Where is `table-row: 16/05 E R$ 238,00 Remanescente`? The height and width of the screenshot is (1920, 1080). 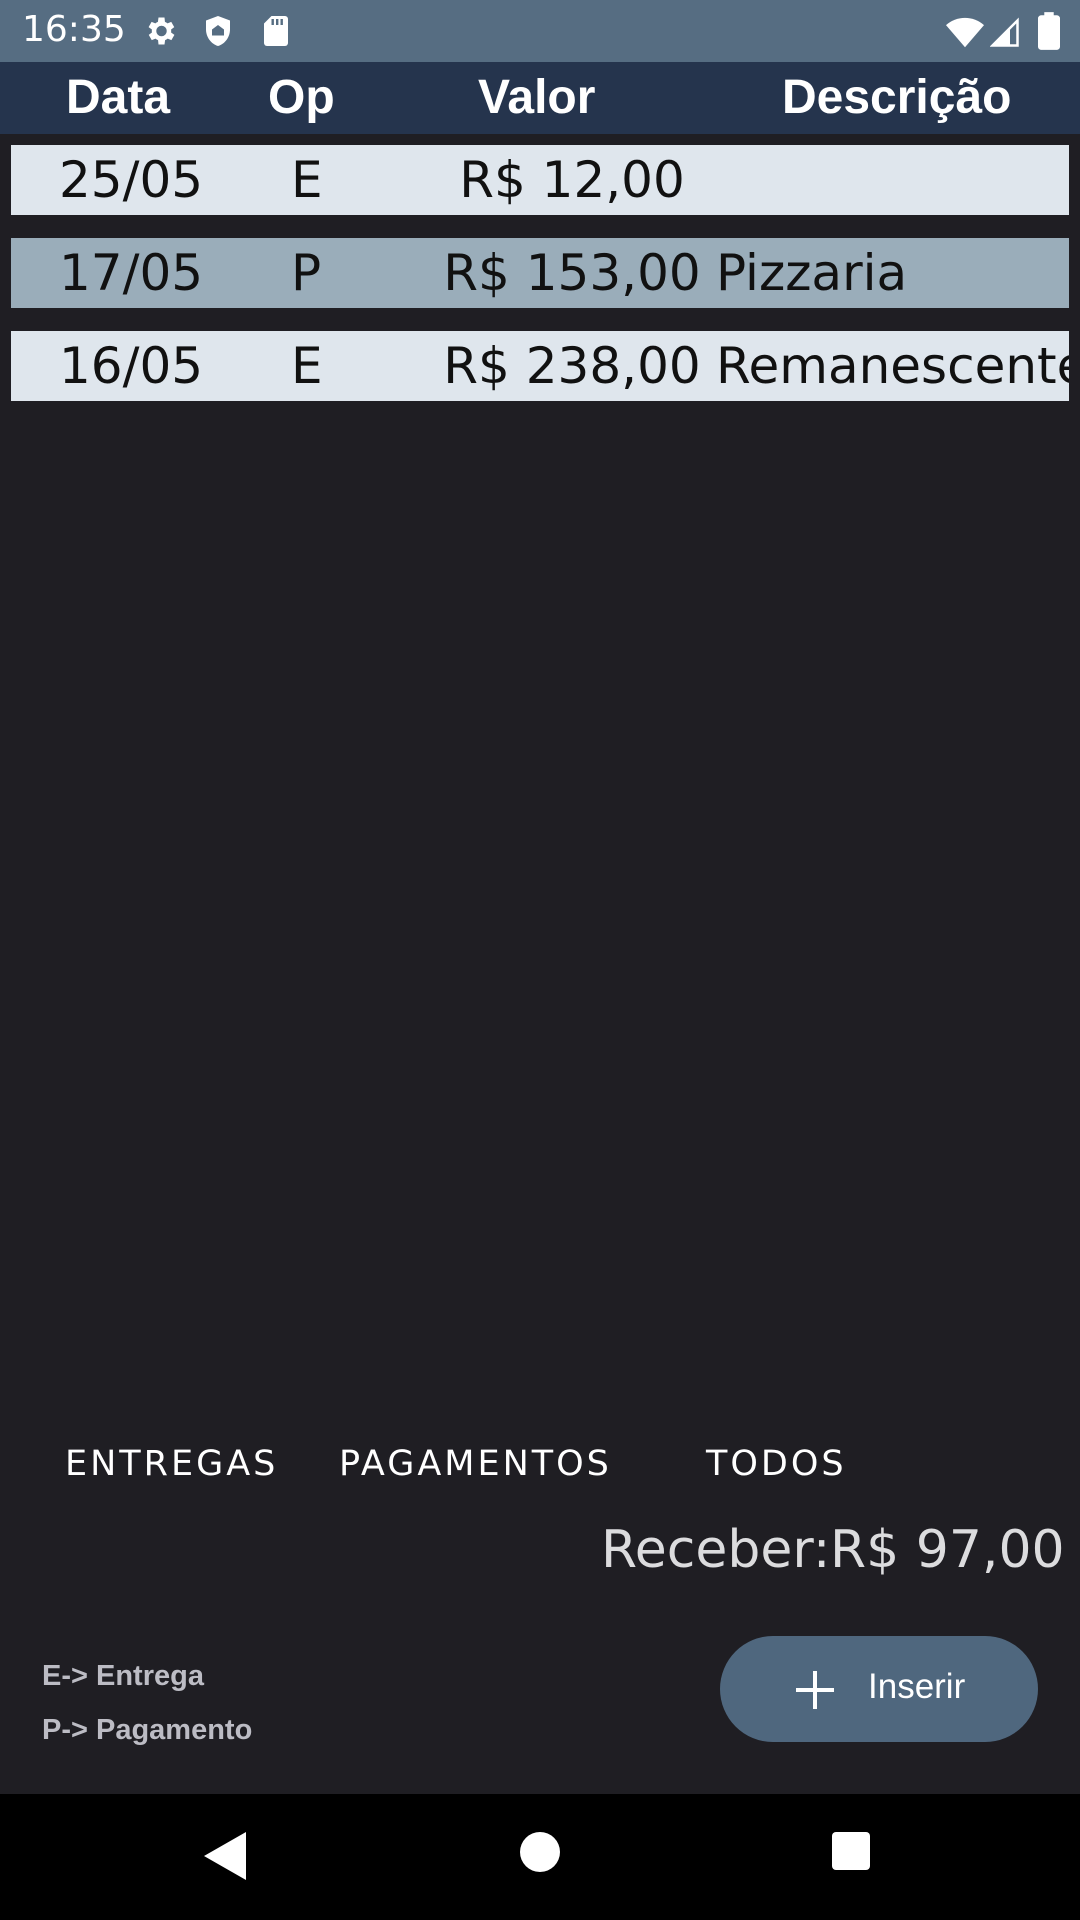 table-row: 16/05 E R$ 238,00 Remanescente is located at coordinates (540, 366).